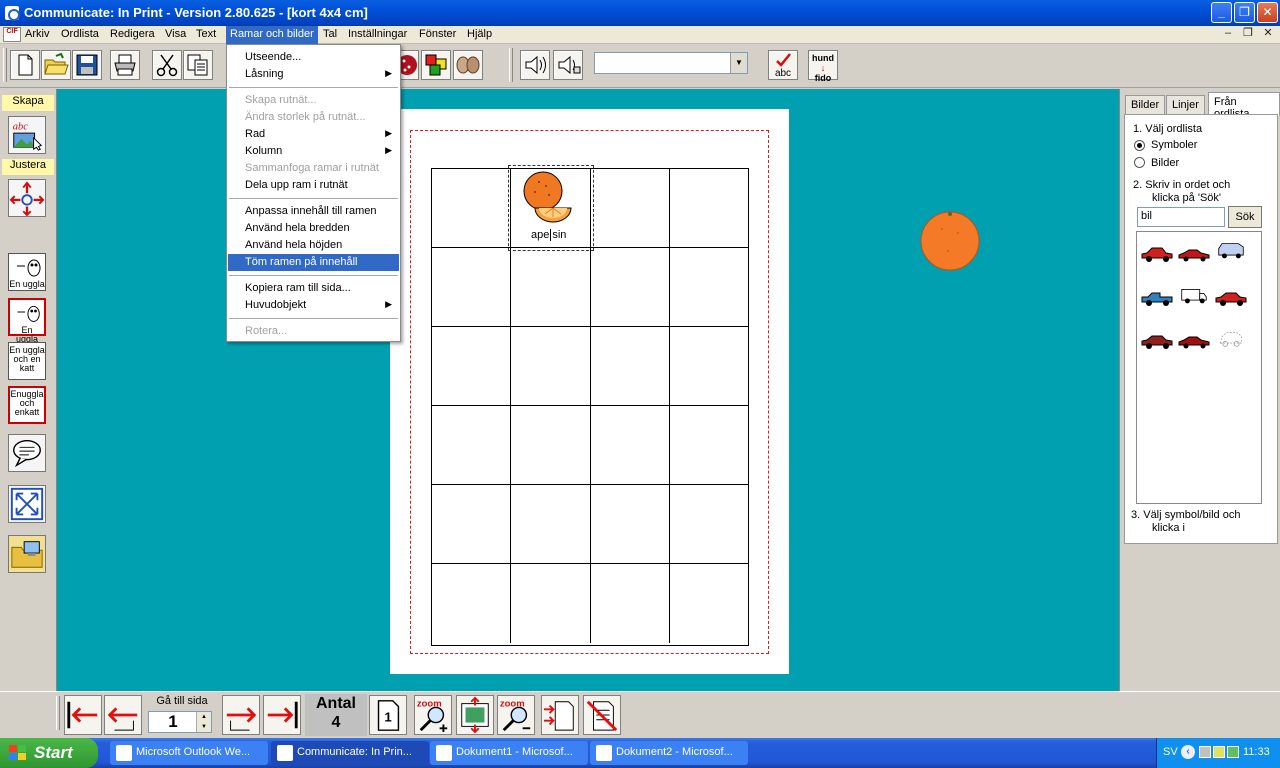 The width and height of the screenshot is (1280, 768). Describe the element at coordinates (27, 198) in the screenshot. I see `adjust-tool` at that location.